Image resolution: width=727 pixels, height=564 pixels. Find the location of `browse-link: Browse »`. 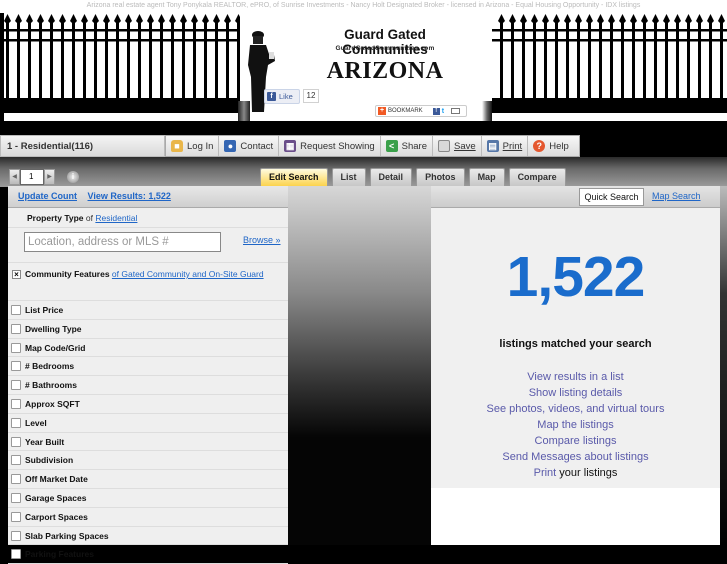

browse-link: Browse » is located at coordinates (262, 240).